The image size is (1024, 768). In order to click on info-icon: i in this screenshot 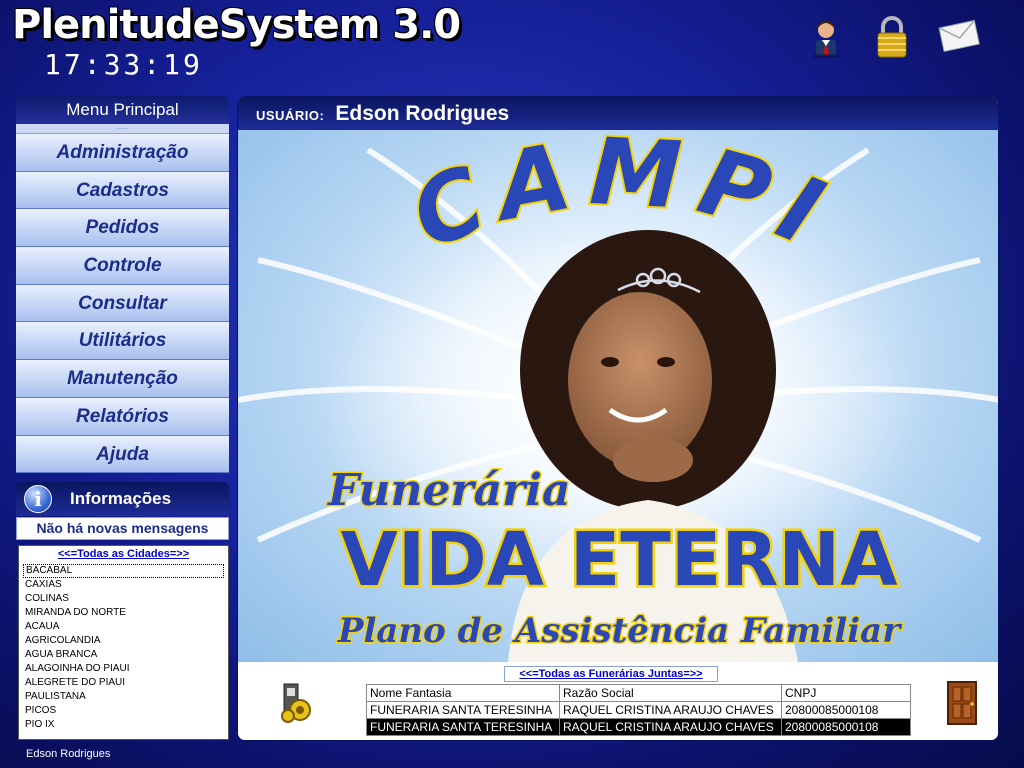, I will do `click(38, 499)`.